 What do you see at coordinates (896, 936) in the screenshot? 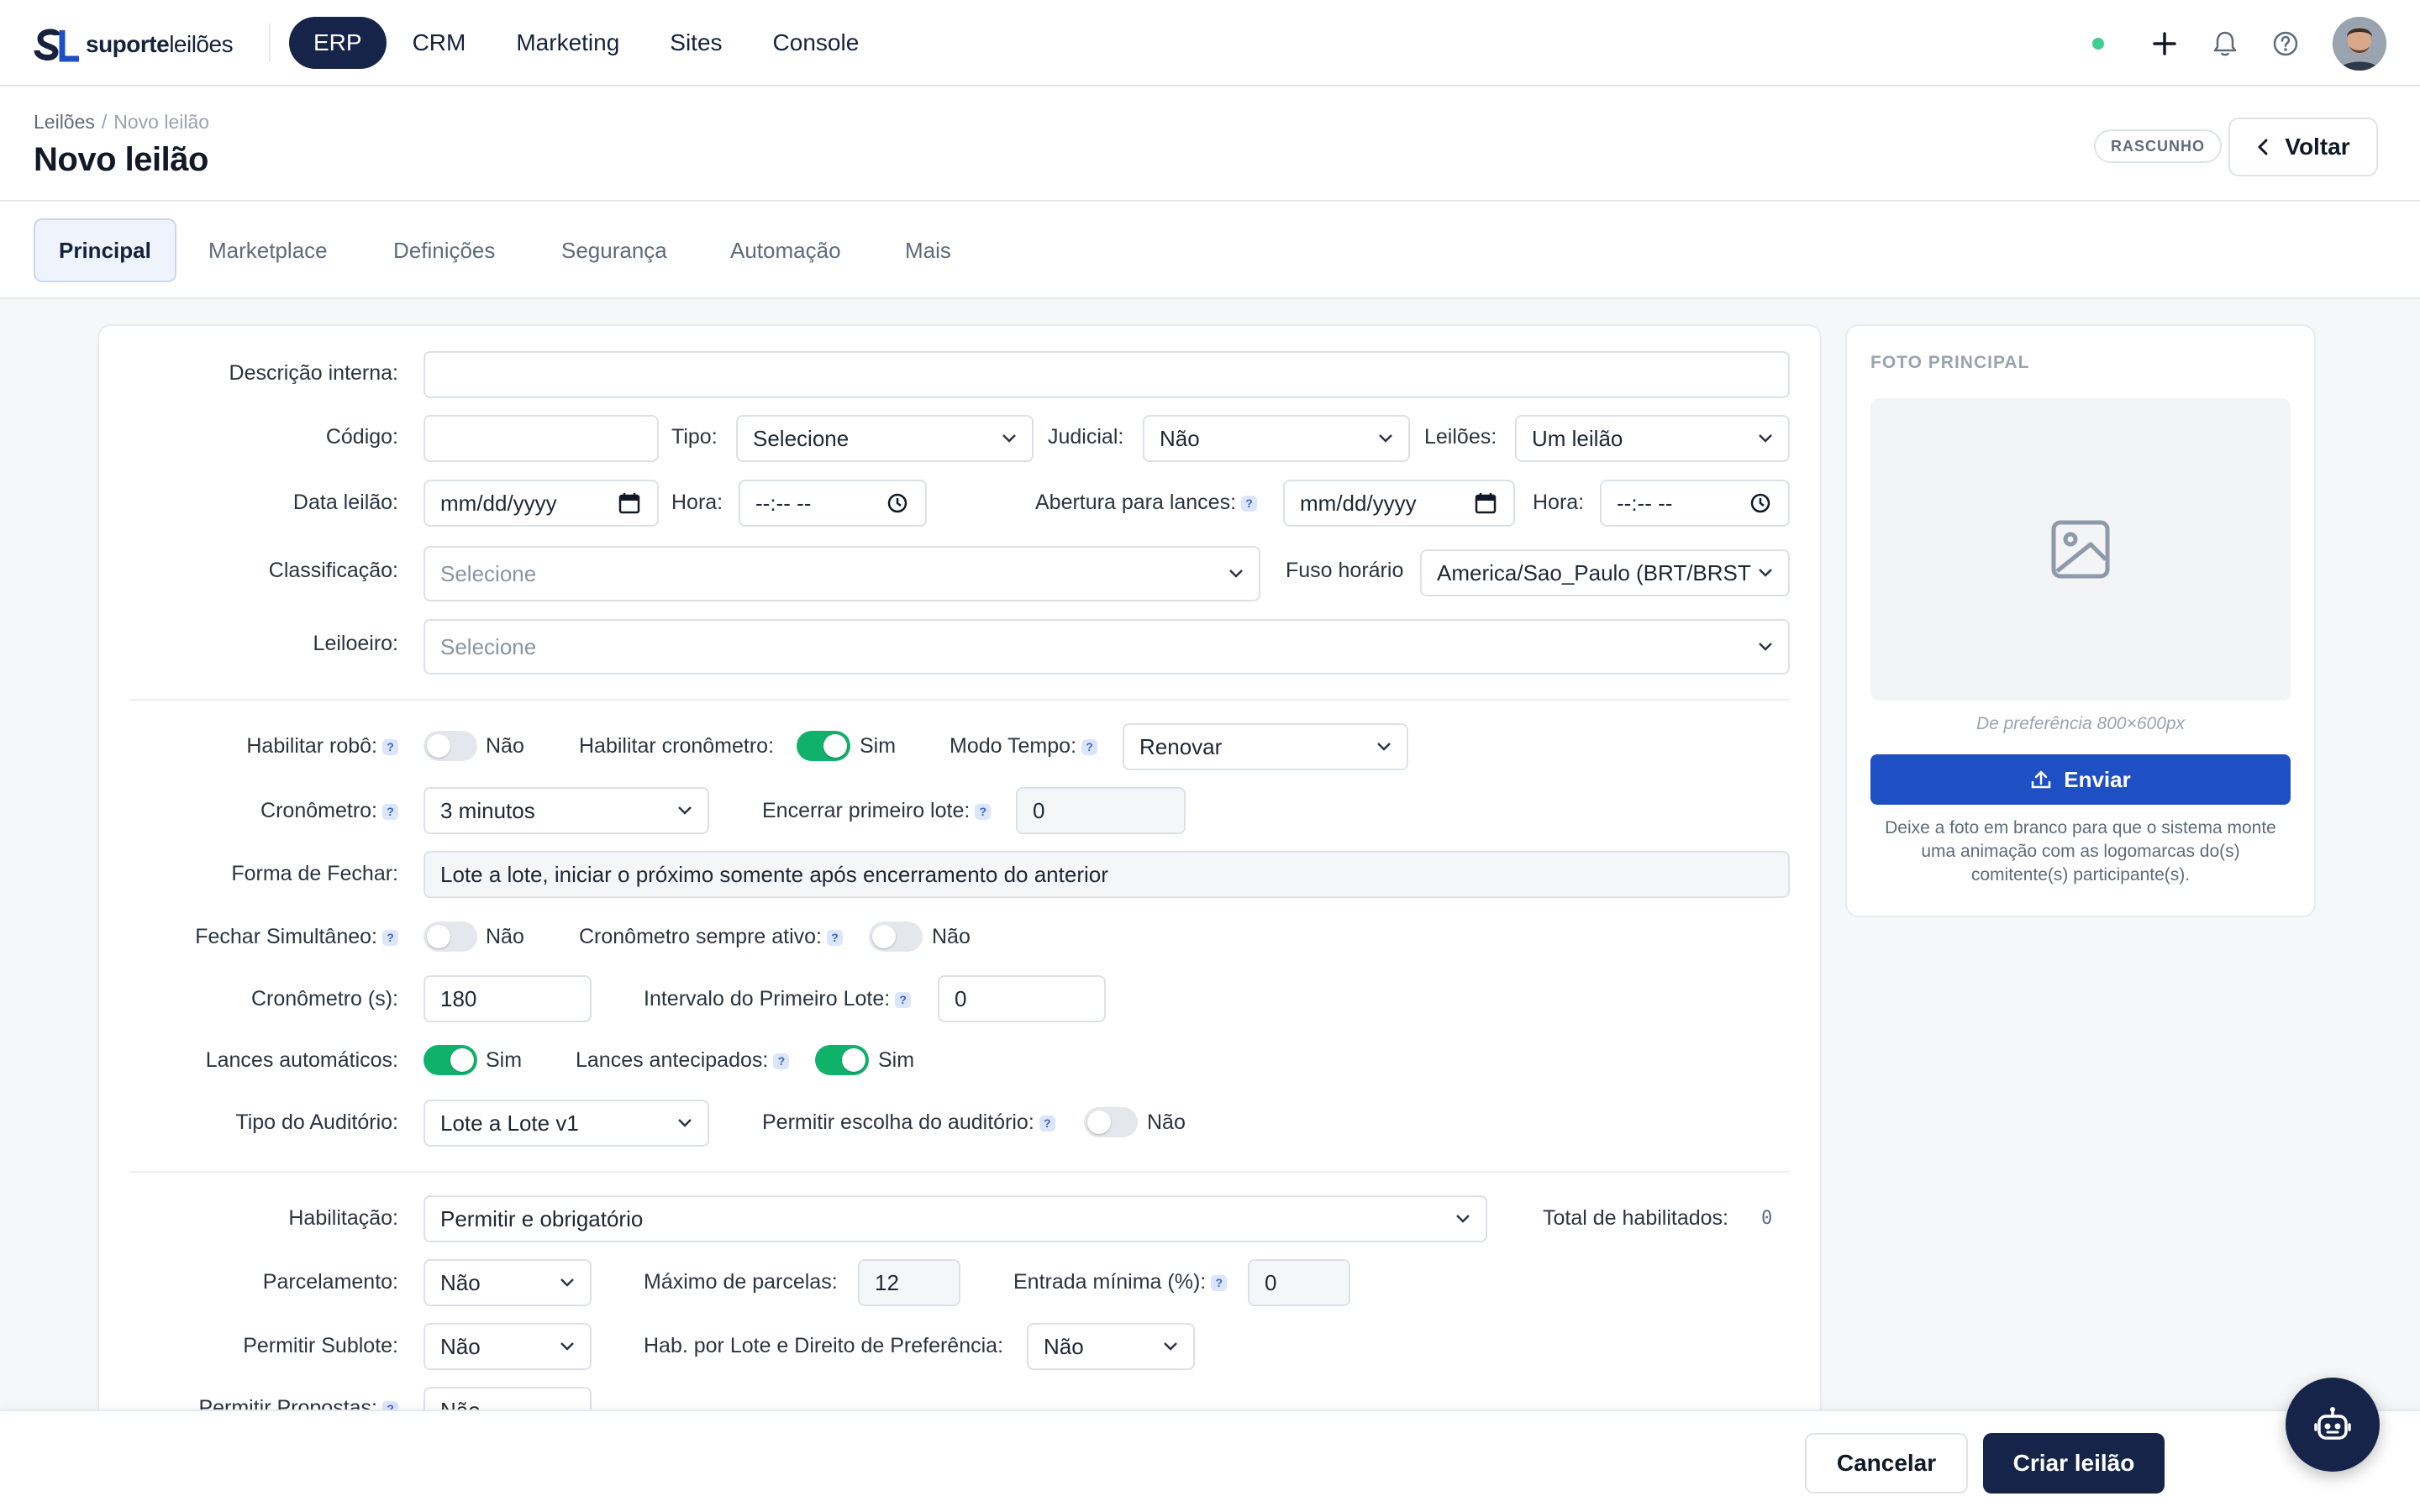
I see `crono-ativo-toggle` at bounding box center [896, 936].